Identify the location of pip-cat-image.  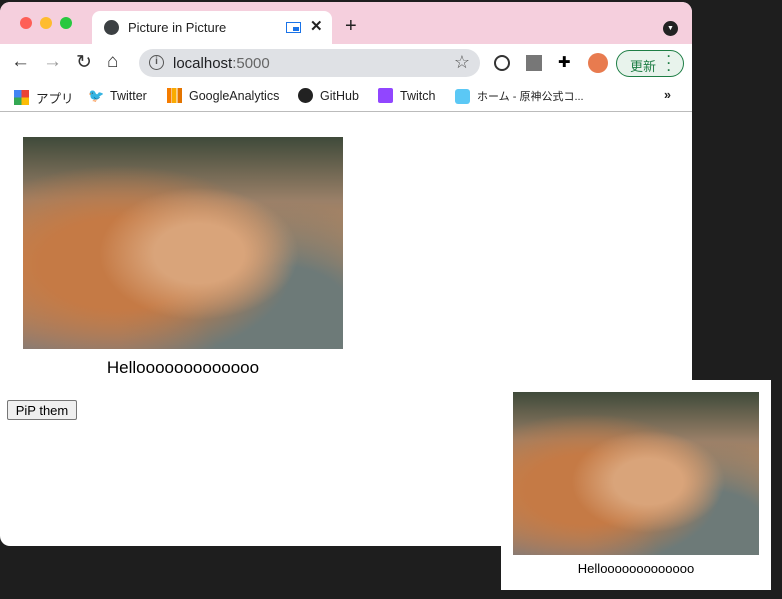
(636, 473).